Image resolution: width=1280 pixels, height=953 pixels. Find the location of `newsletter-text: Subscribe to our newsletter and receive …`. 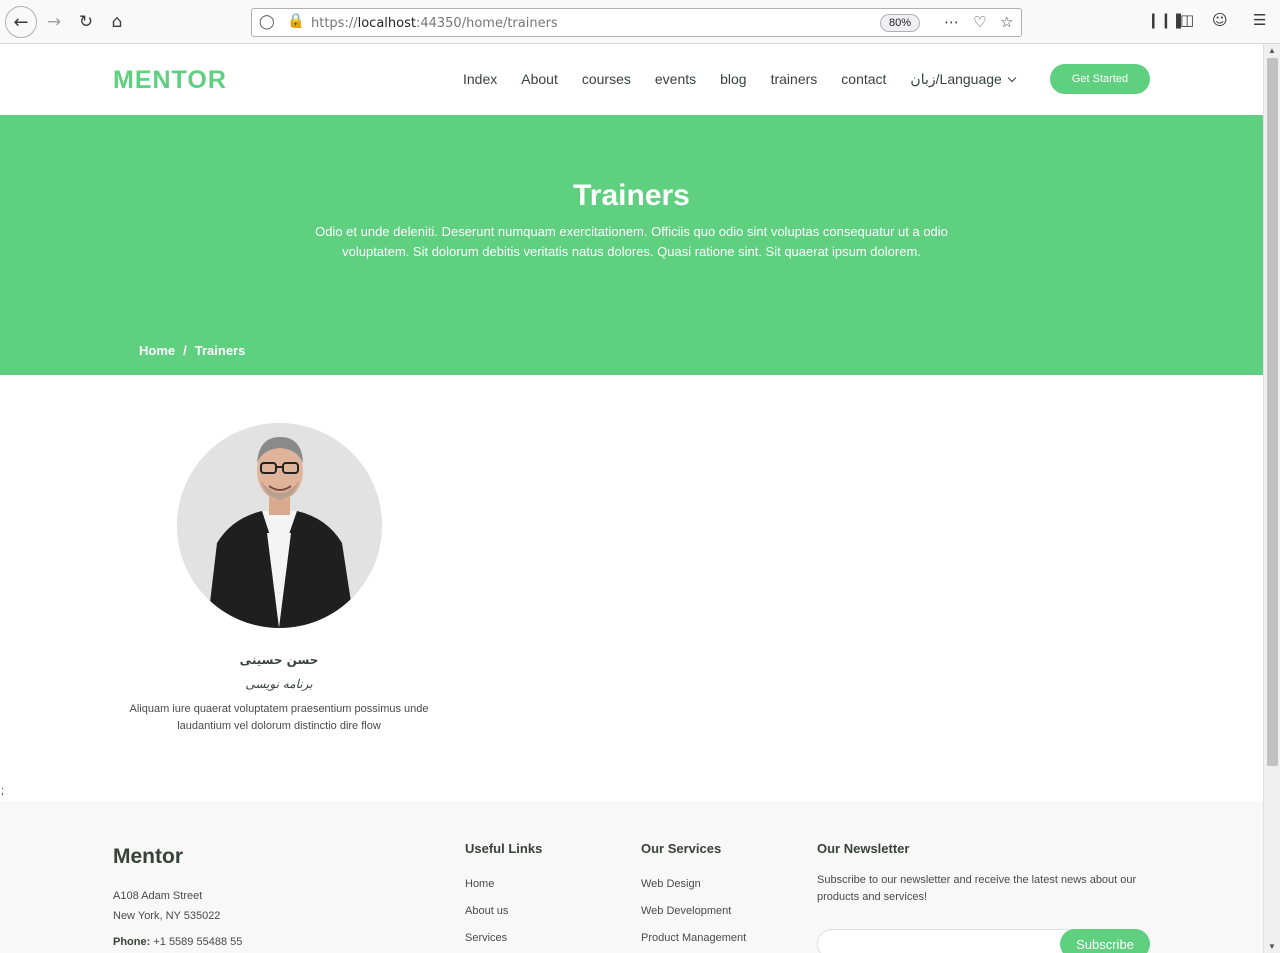

newsletter-text: Subscribe to our newsletter and receive … is located at coordinates (977, 888).